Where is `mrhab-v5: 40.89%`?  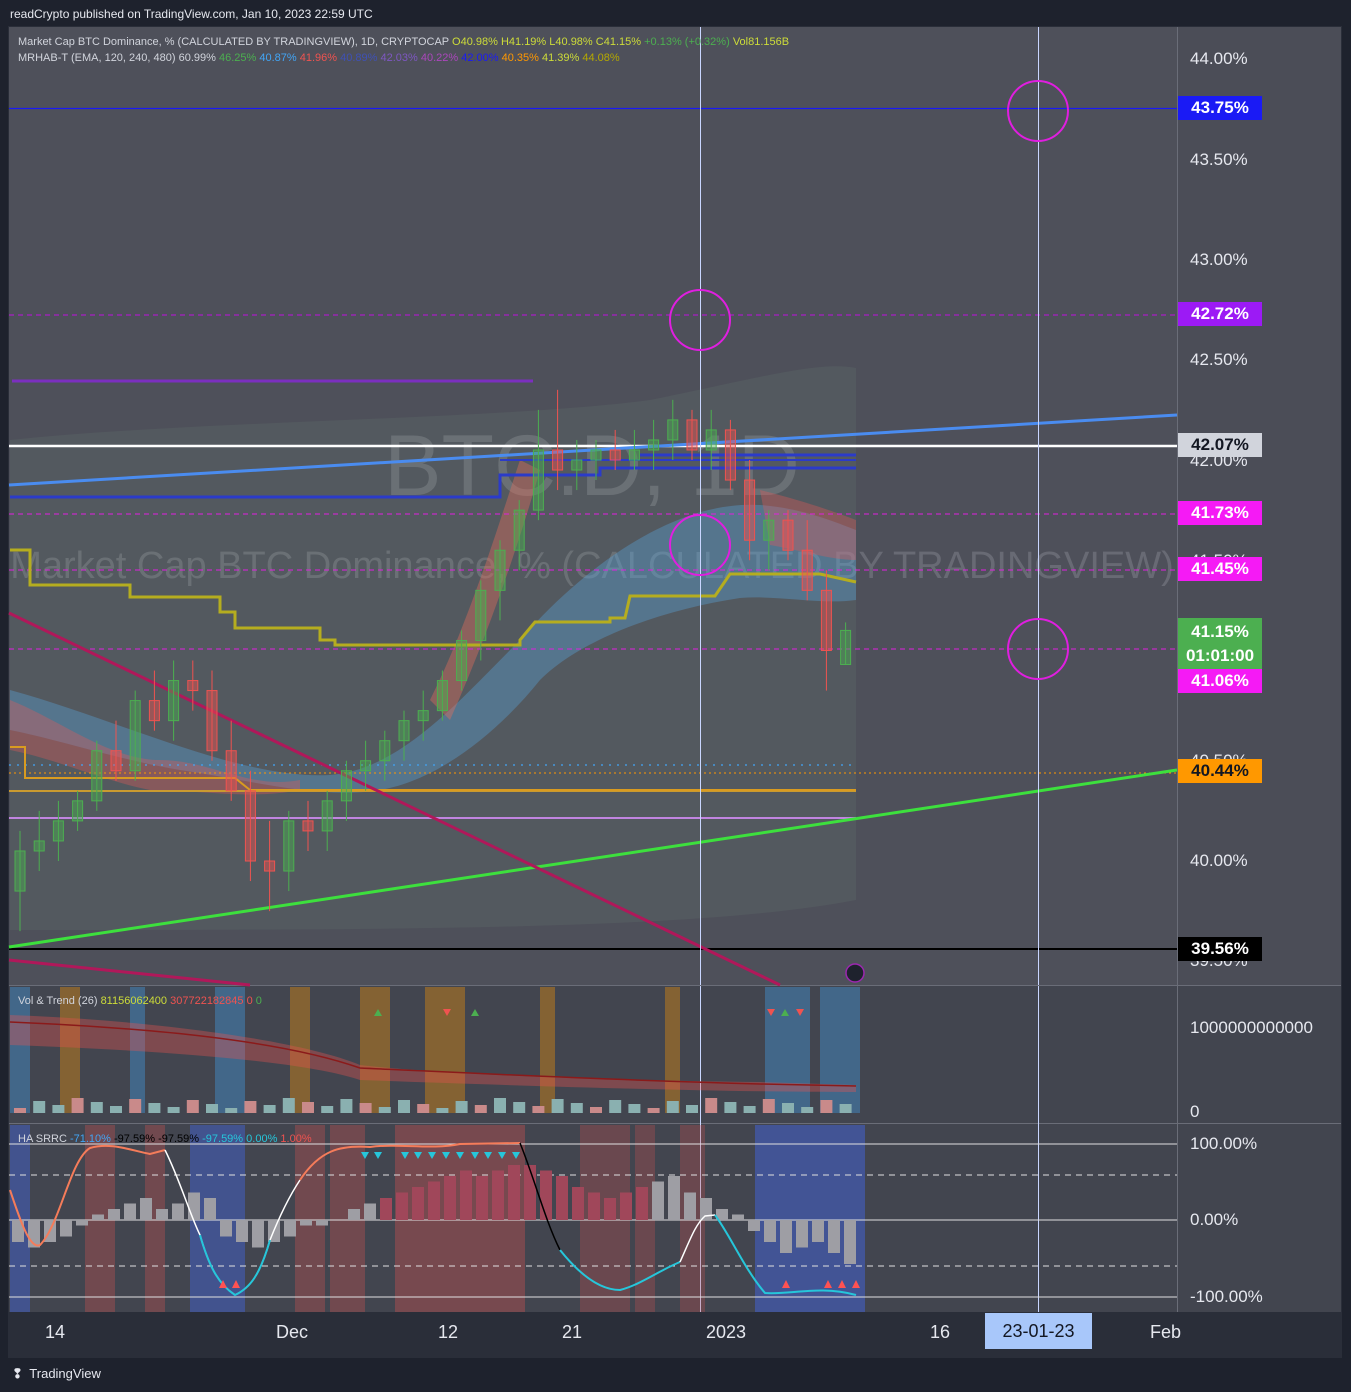 mrhab-v5: 40.89% is located at coordinates (359, 58).